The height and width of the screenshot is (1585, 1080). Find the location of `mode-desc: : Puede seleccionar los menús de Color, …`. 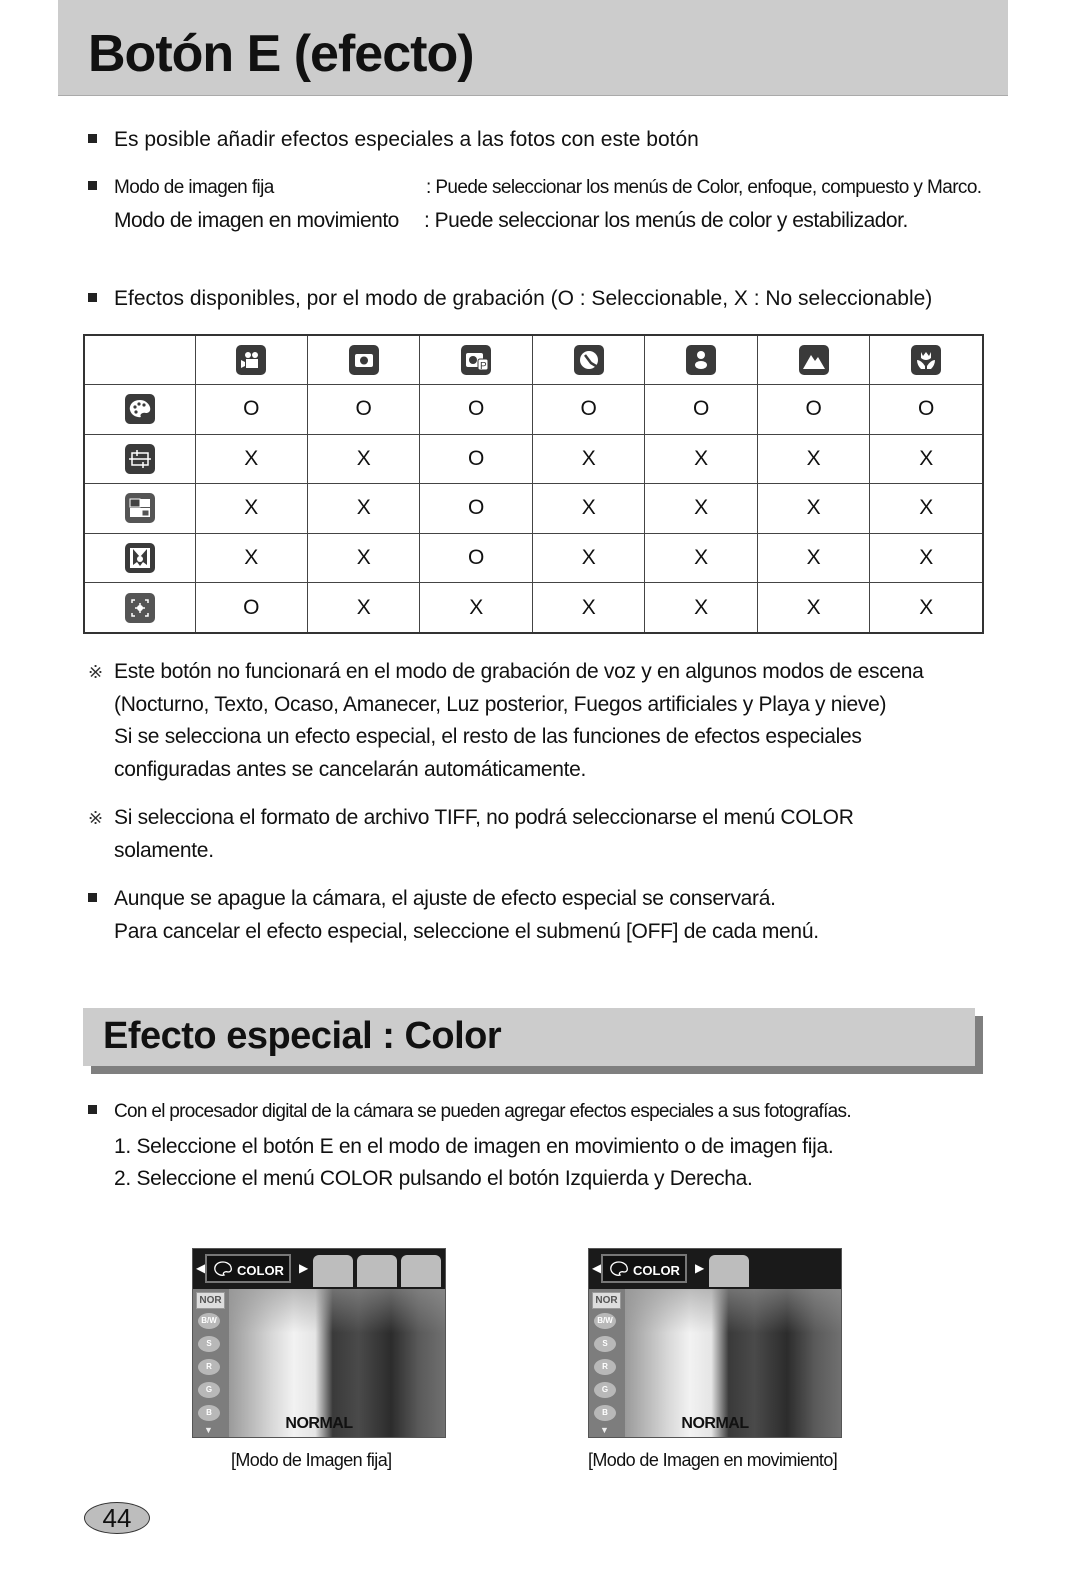

mode-desc: : Puede seleccionar los menús de Color, … is located at coordinates (704, 187).